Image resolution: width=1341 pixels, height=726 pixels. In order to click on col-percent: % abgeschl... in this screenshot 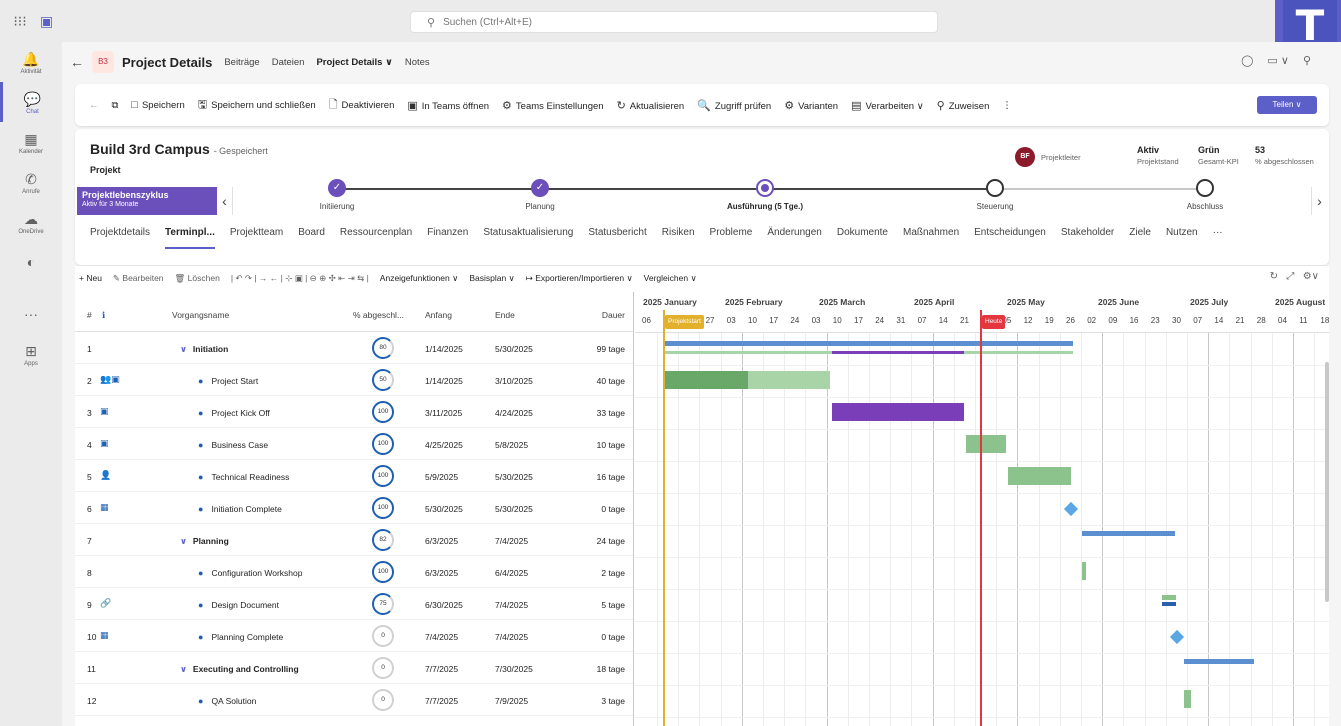, I will do `click(378, 315)`.